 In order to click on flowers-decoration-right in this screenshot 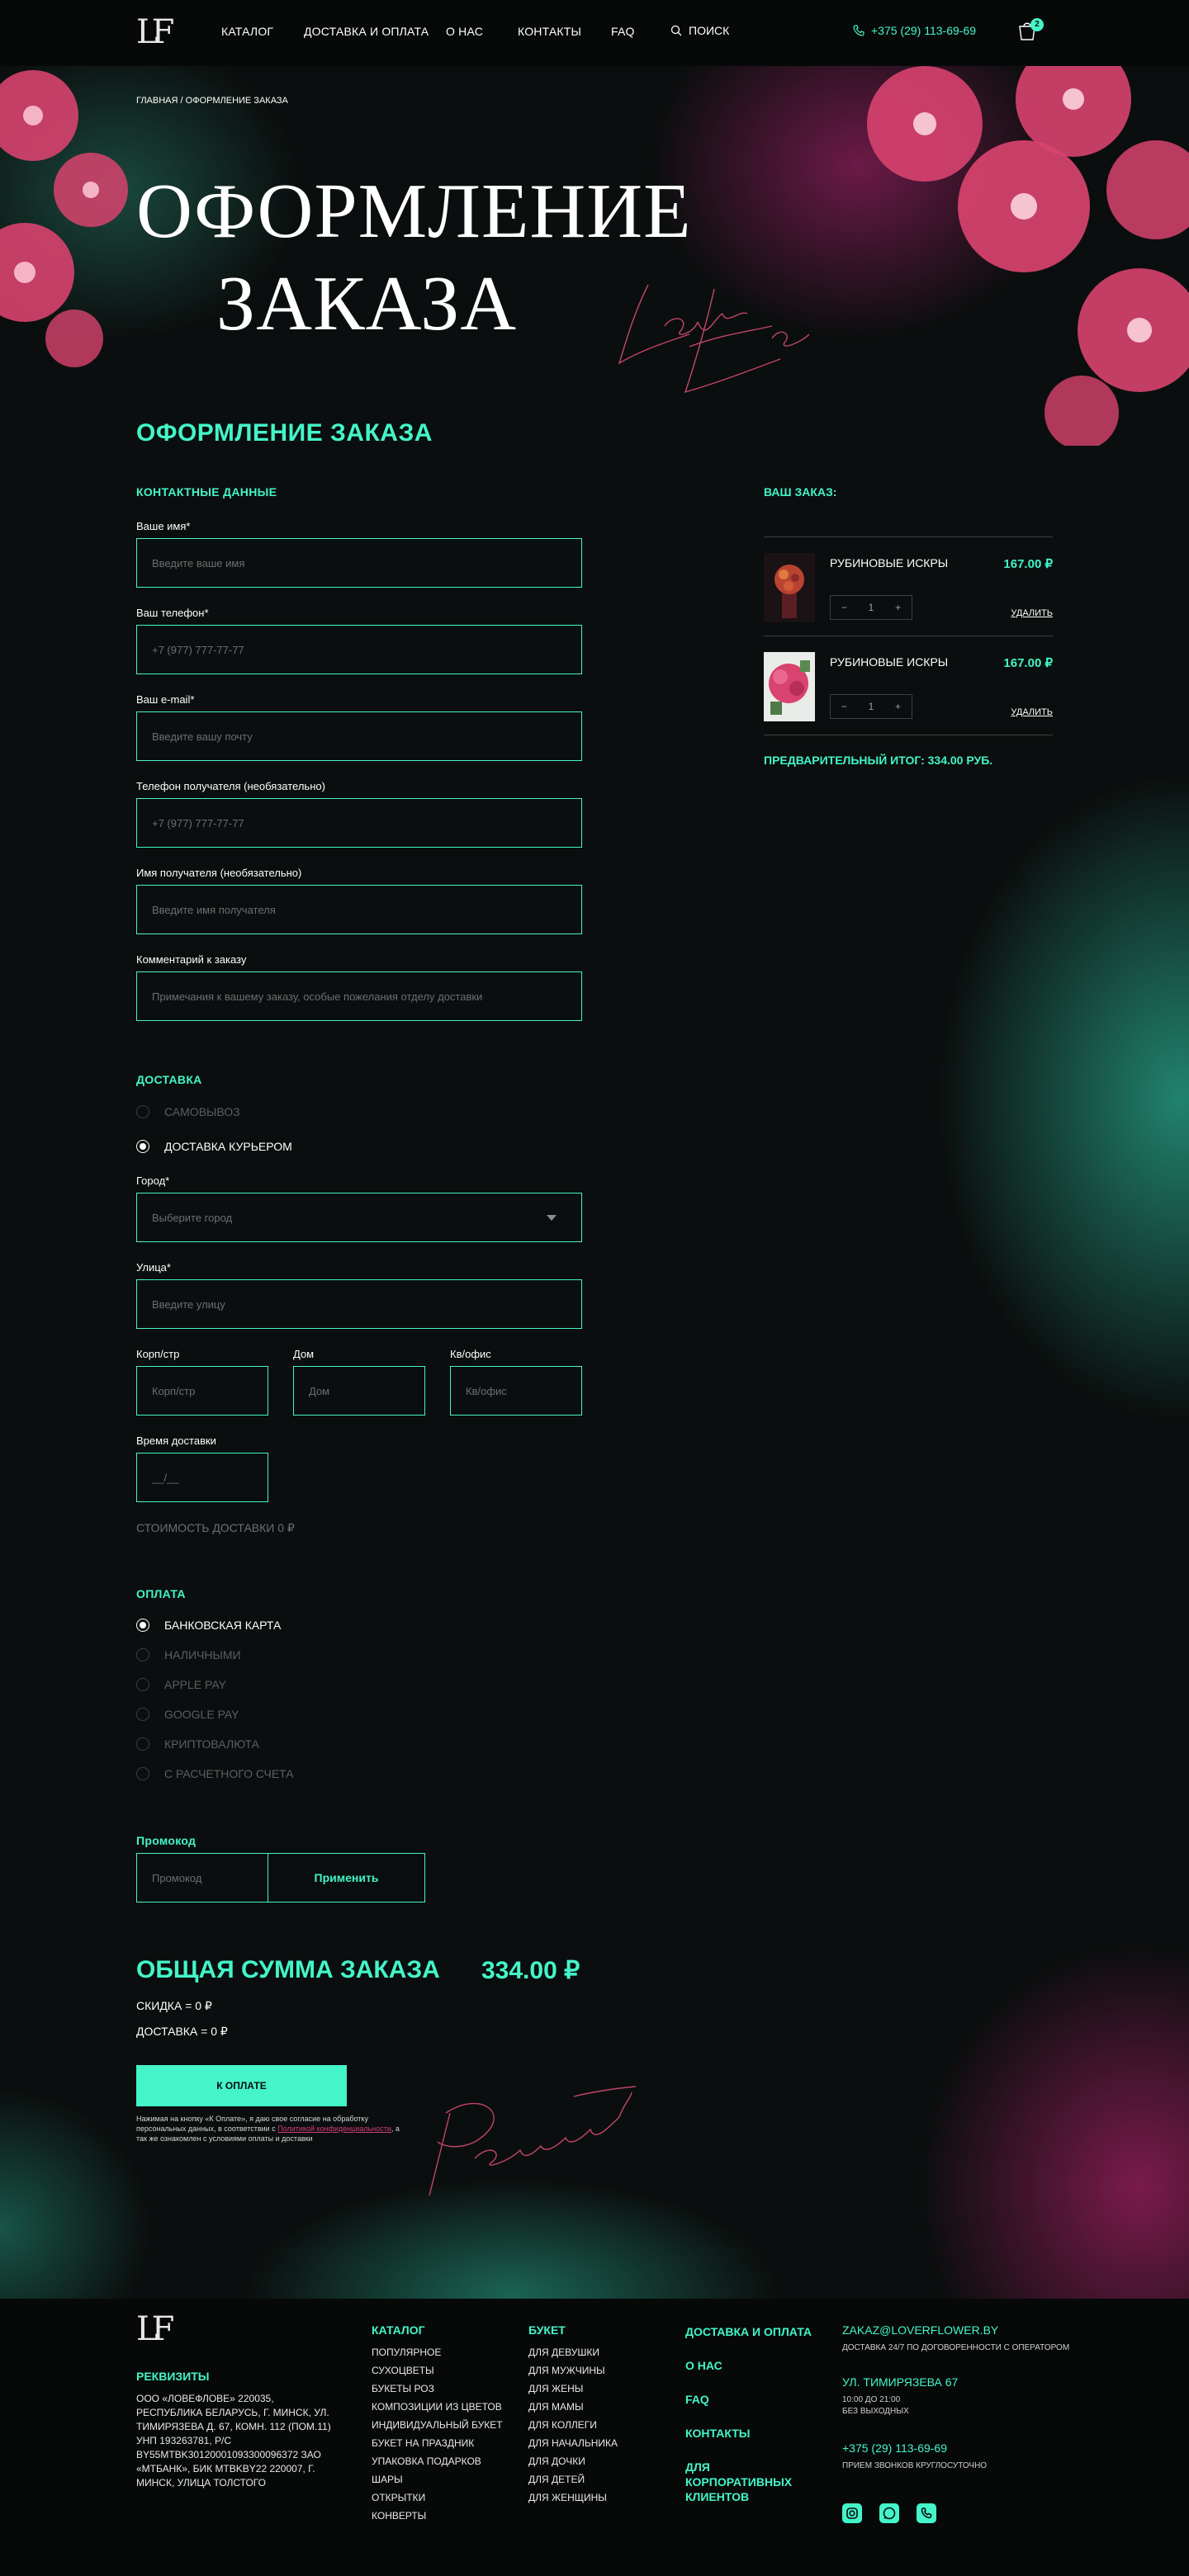, I will do `click(1028, 256)`.